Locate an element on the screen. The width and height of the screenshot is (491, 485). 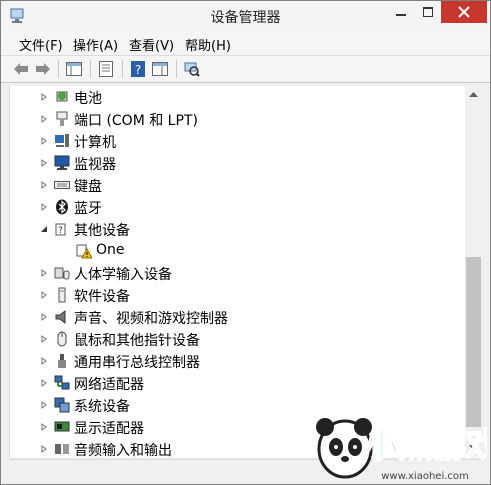
help-button: ? is located at coordinates (138, 69).